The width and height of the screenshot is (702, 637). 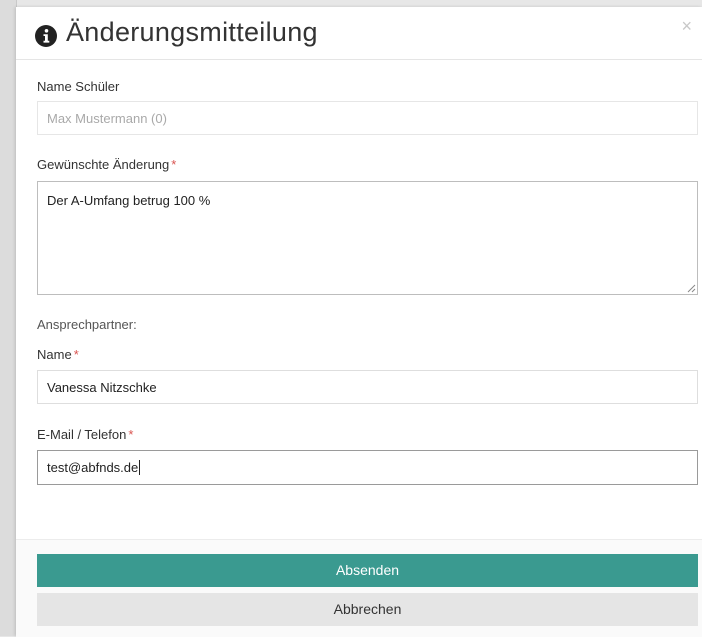 I want to click on contact-email-phone-label: E-Mail / Telefon *, so click(x=85, y=434).